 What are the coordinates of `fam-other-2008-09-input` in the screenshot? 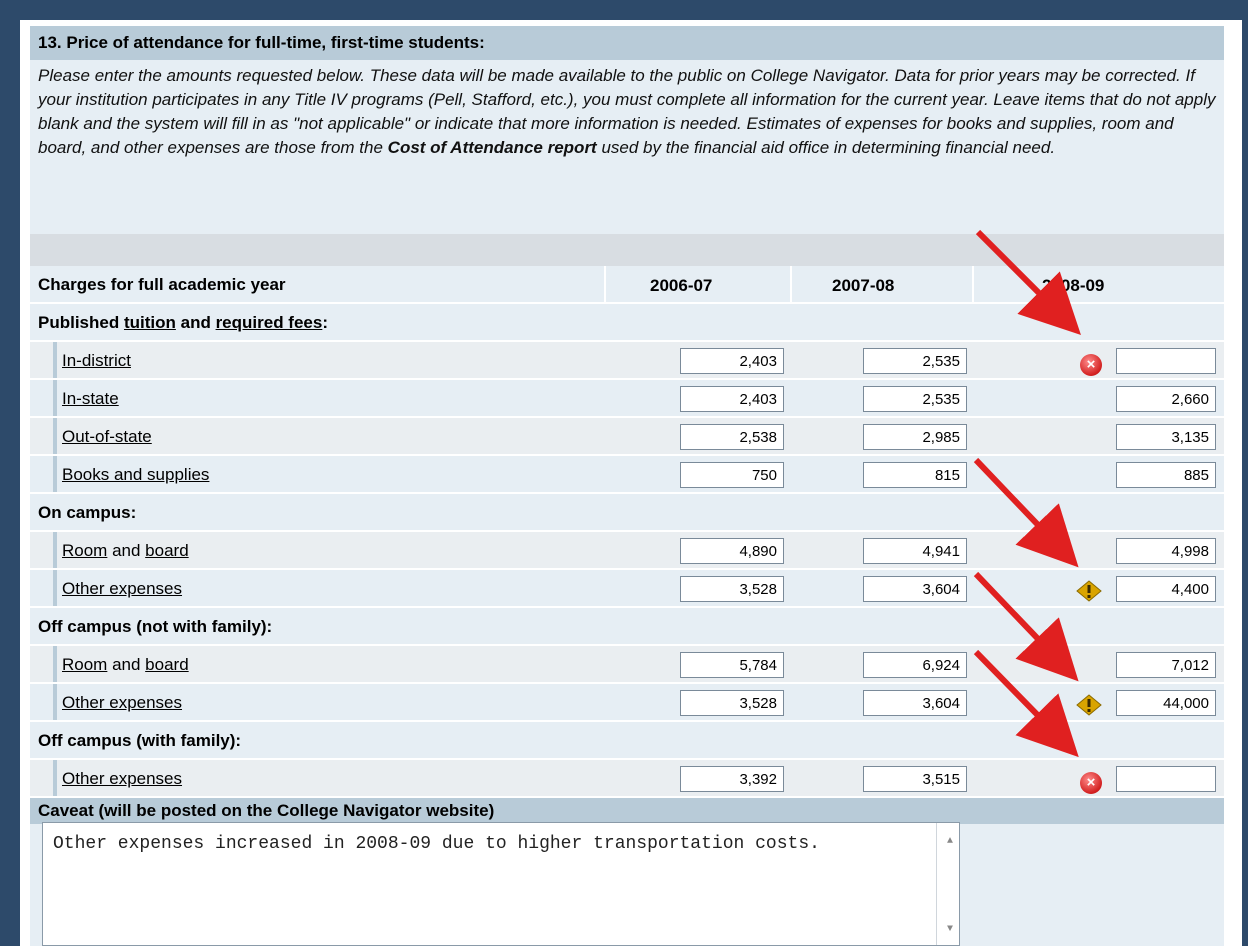 It's located at (1166, 779).